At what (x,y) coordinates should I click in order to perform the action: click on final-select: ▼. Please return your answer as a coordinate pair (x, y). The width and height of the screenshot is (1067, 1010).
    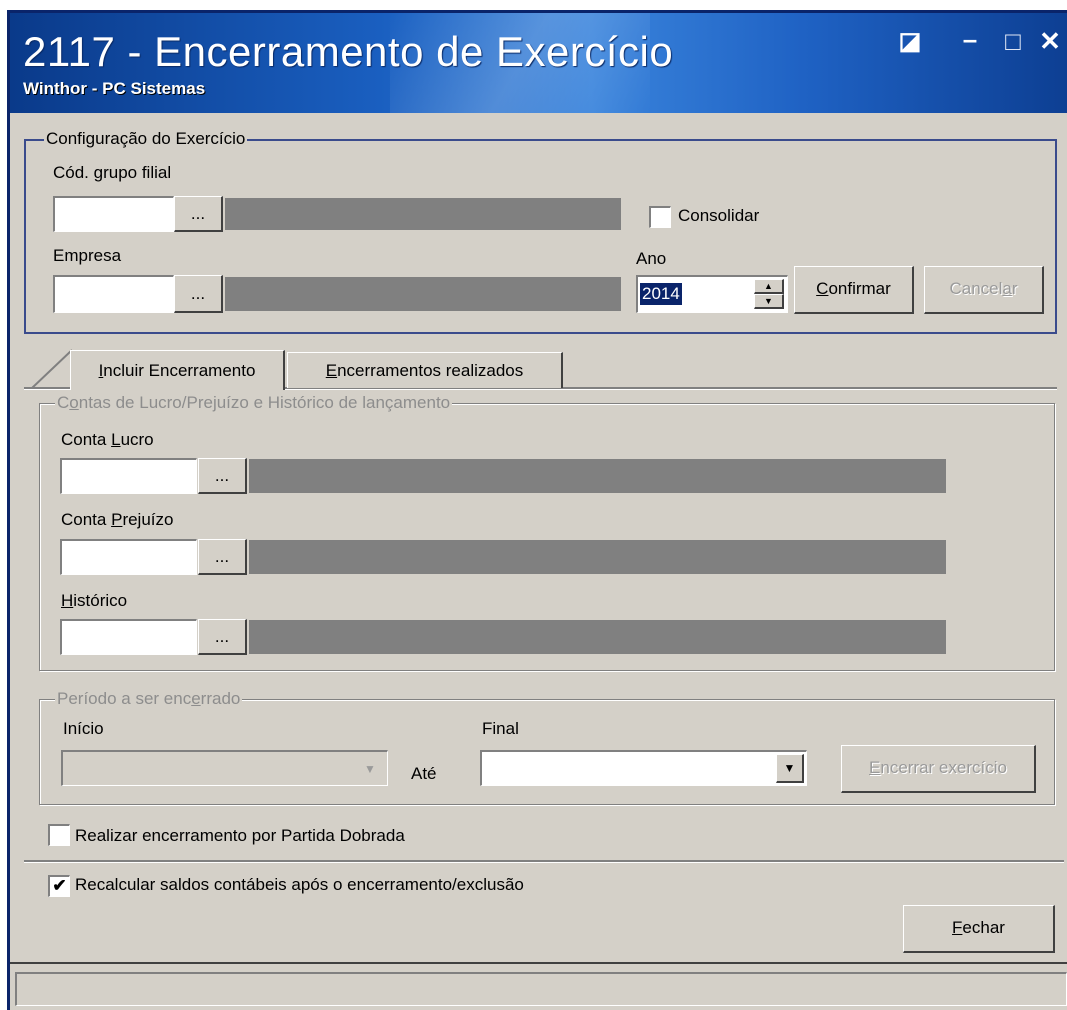
    Looking at the image, I should click on (643, 768).